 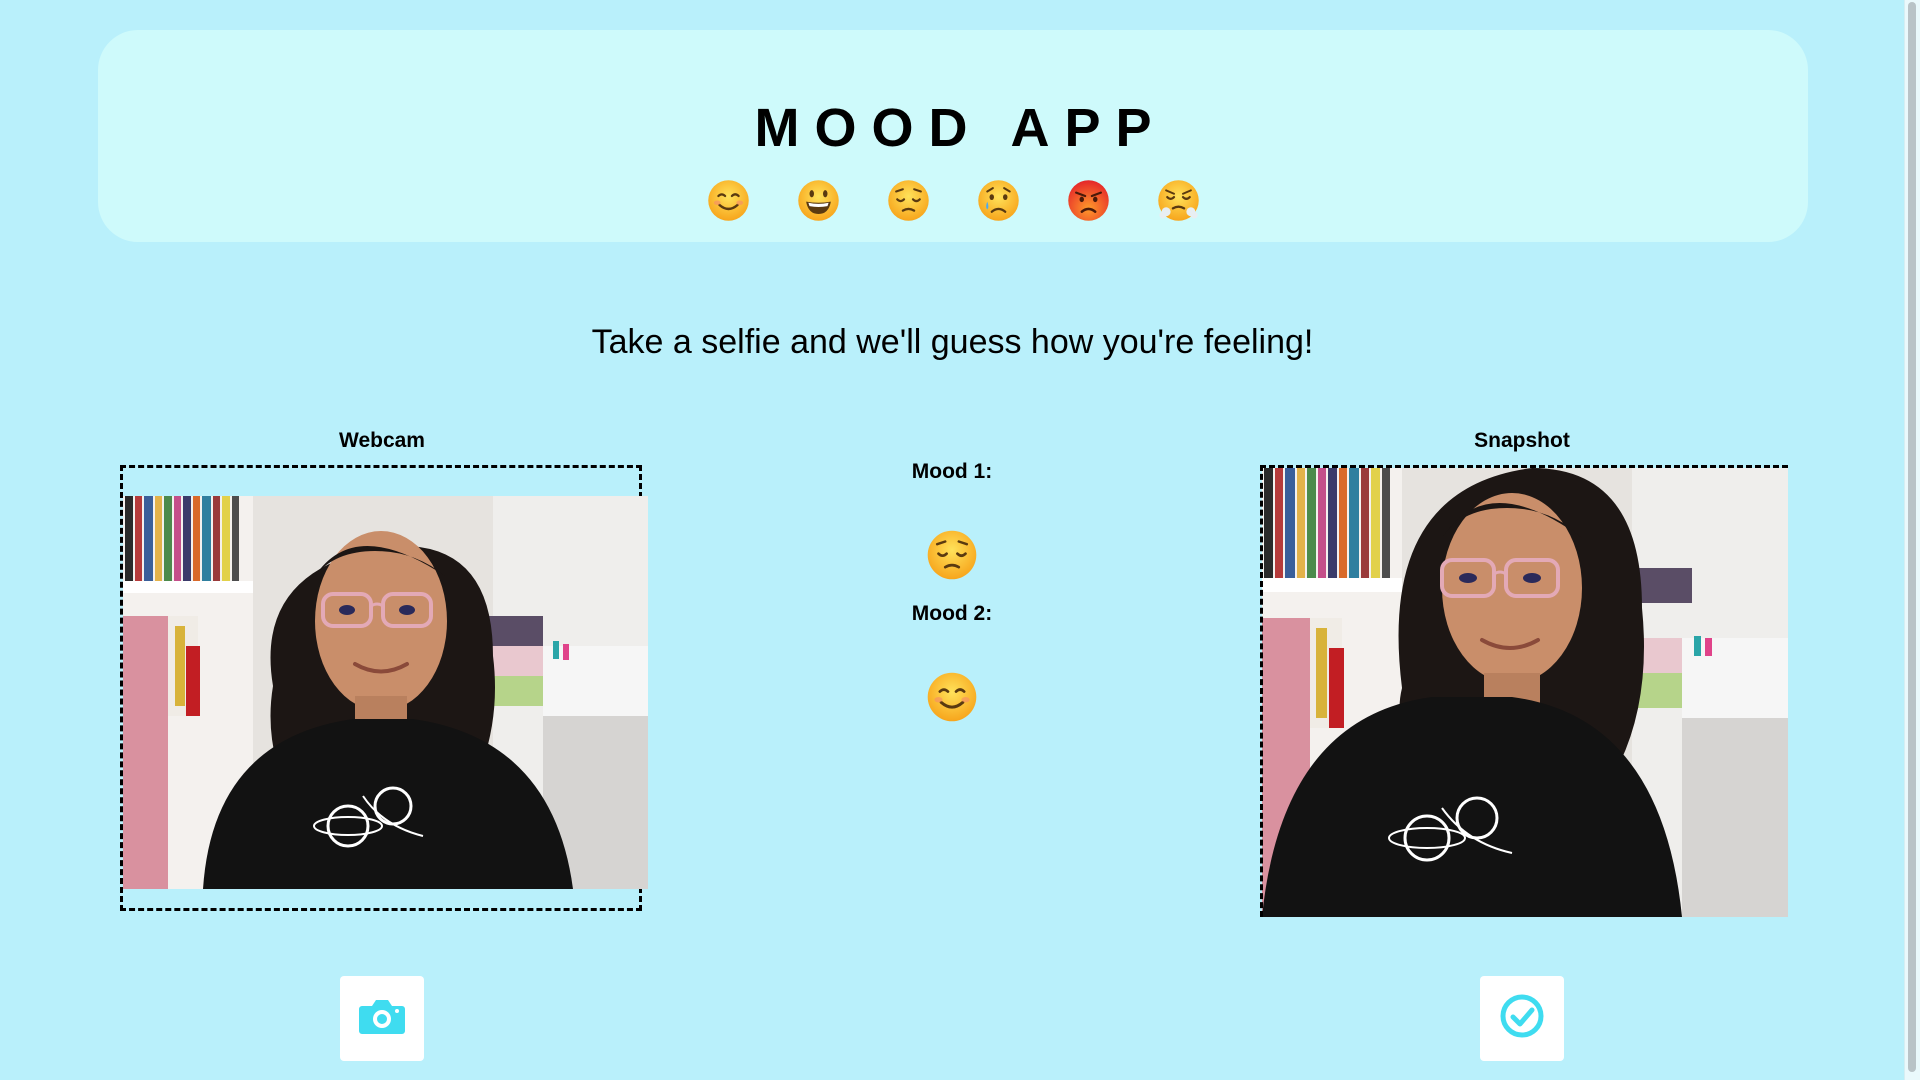 What do you see at coordinates (728, 200) in the screenshot?
I see `smiling-face-icon` at bounding box center [728, 200].